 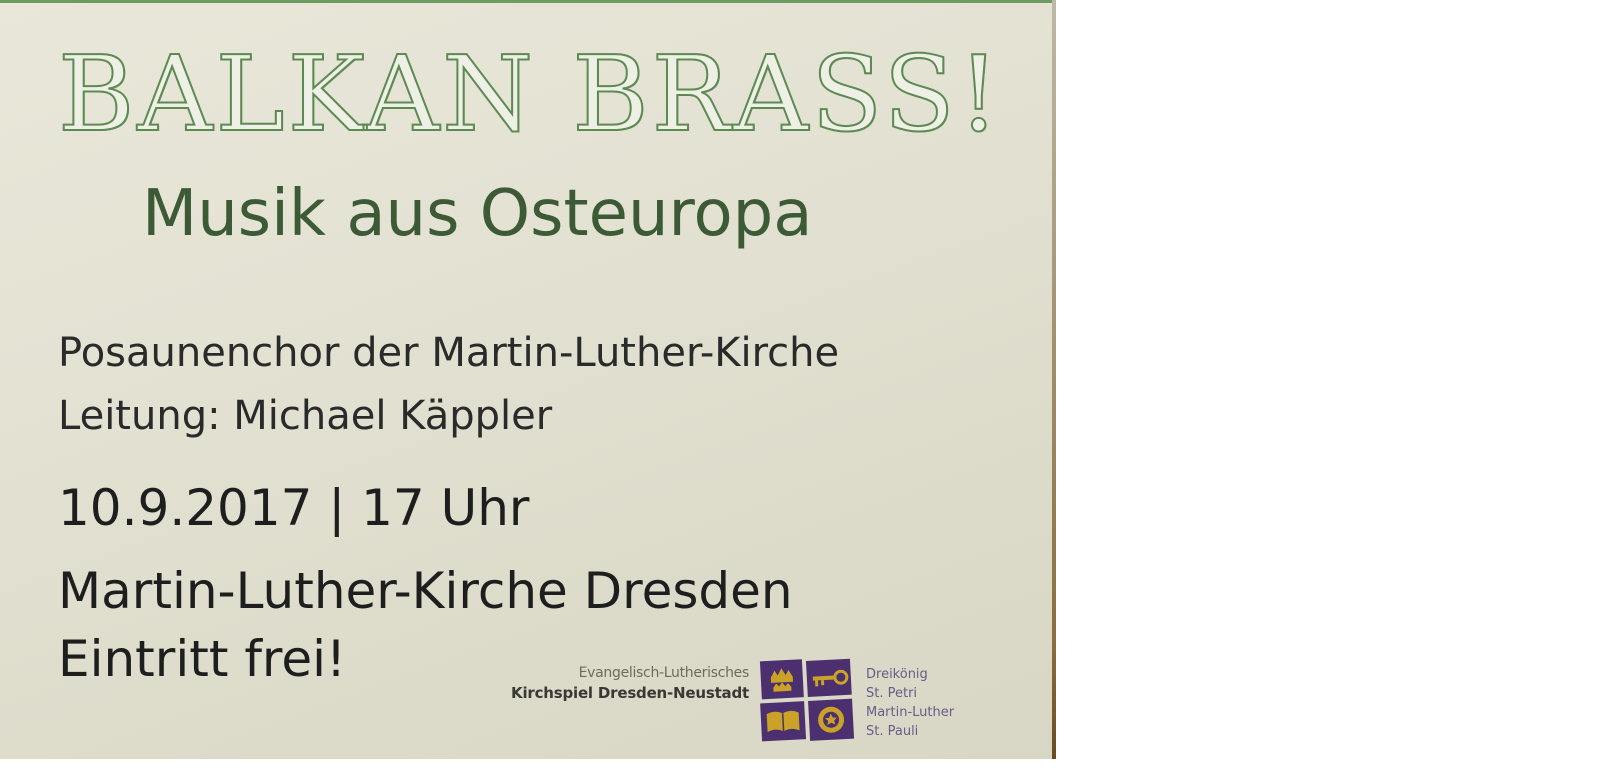 What do you see at coordinates (449, 353) in the screenshot?
I see `choir-name: Posaunenchor der Martin-Luther-Kirche` at bounding box center [449, 353].